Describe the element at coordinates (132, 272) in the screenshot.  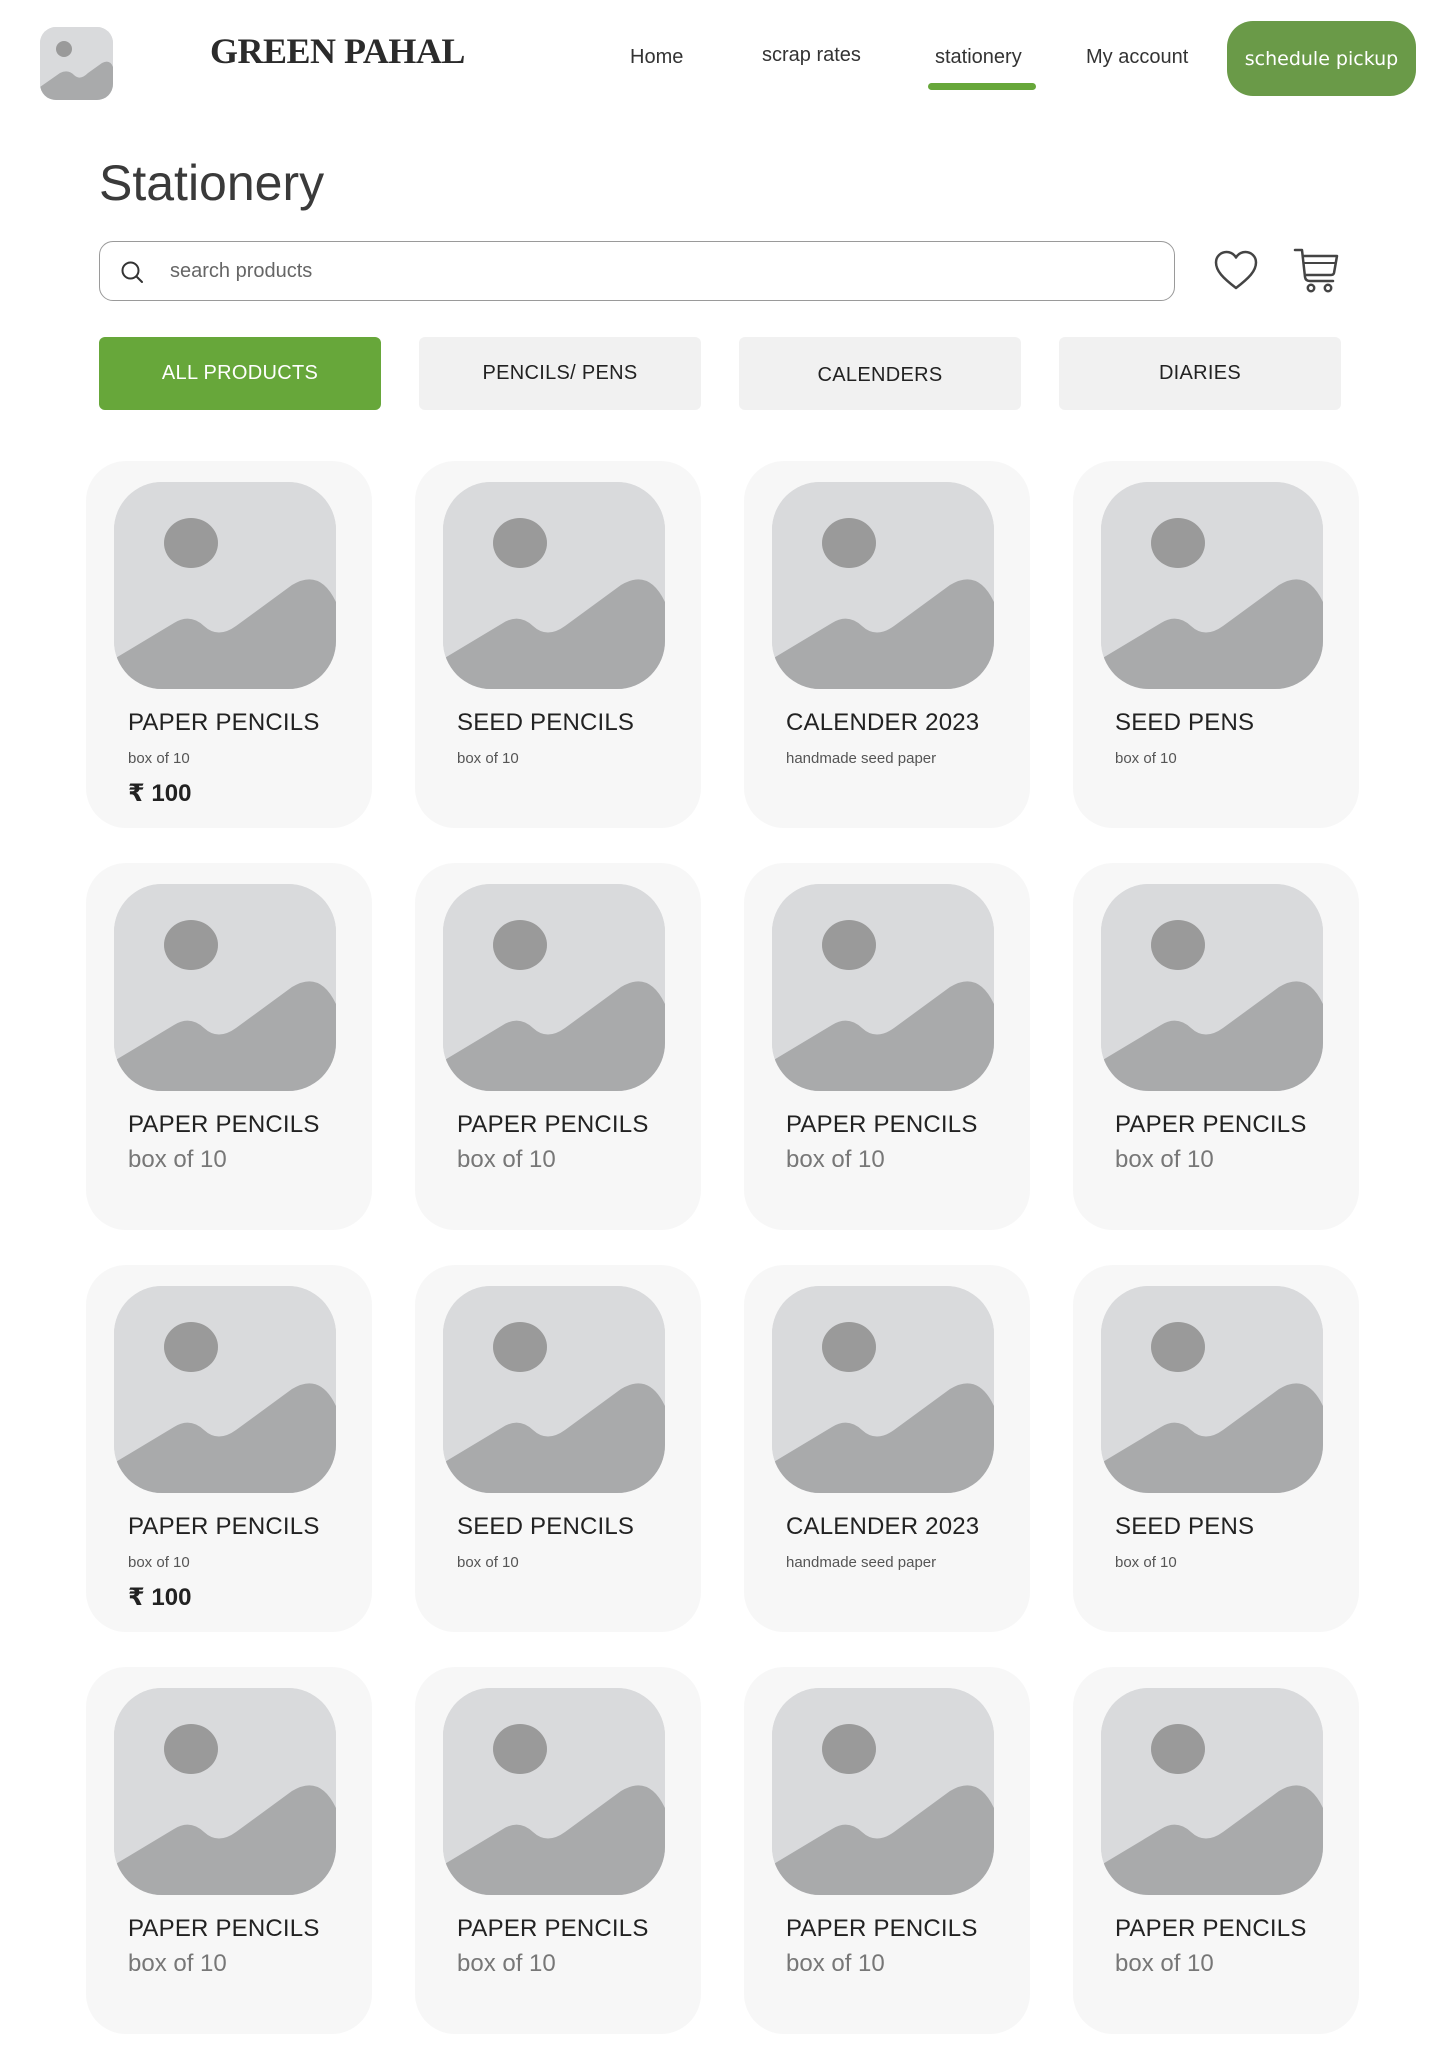
I see `search-icon` at that location.